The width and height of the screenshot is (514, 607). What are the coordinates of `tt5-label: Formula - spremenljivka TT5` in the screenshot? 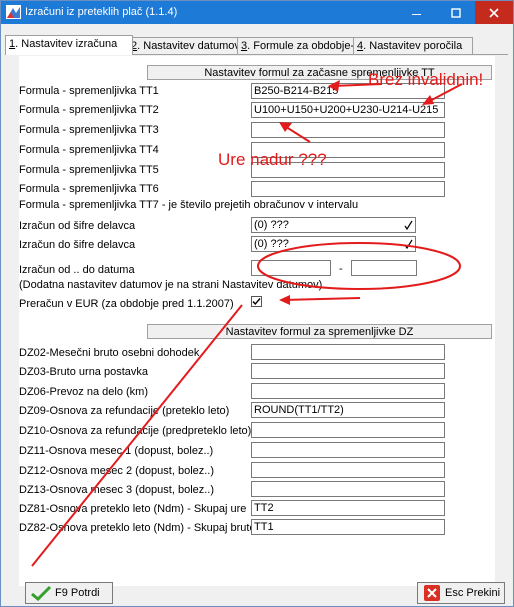 It's located at (89, 170).